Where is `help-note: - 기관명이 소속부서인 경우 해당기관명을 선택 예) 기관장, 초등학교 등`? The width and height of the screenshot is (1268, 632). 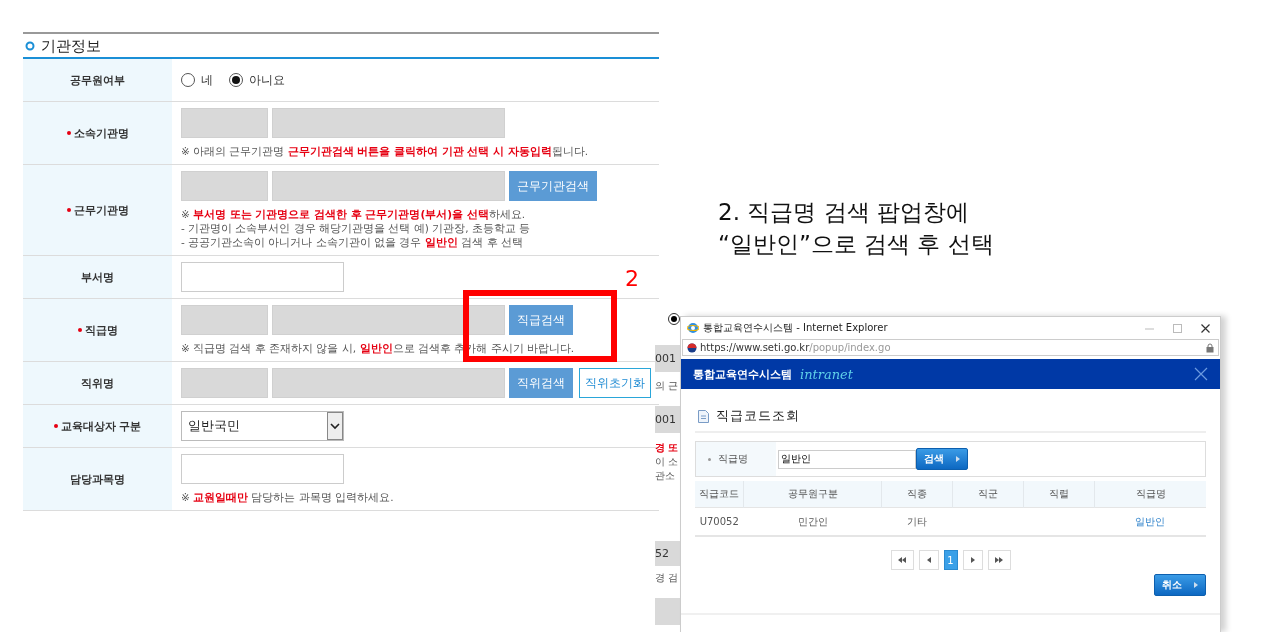
help-note: - 기관명이 소속부서인 경우 해당기관명을 선택 예) 기관장, 초등학교 등 is located at coordinates (356, 228).